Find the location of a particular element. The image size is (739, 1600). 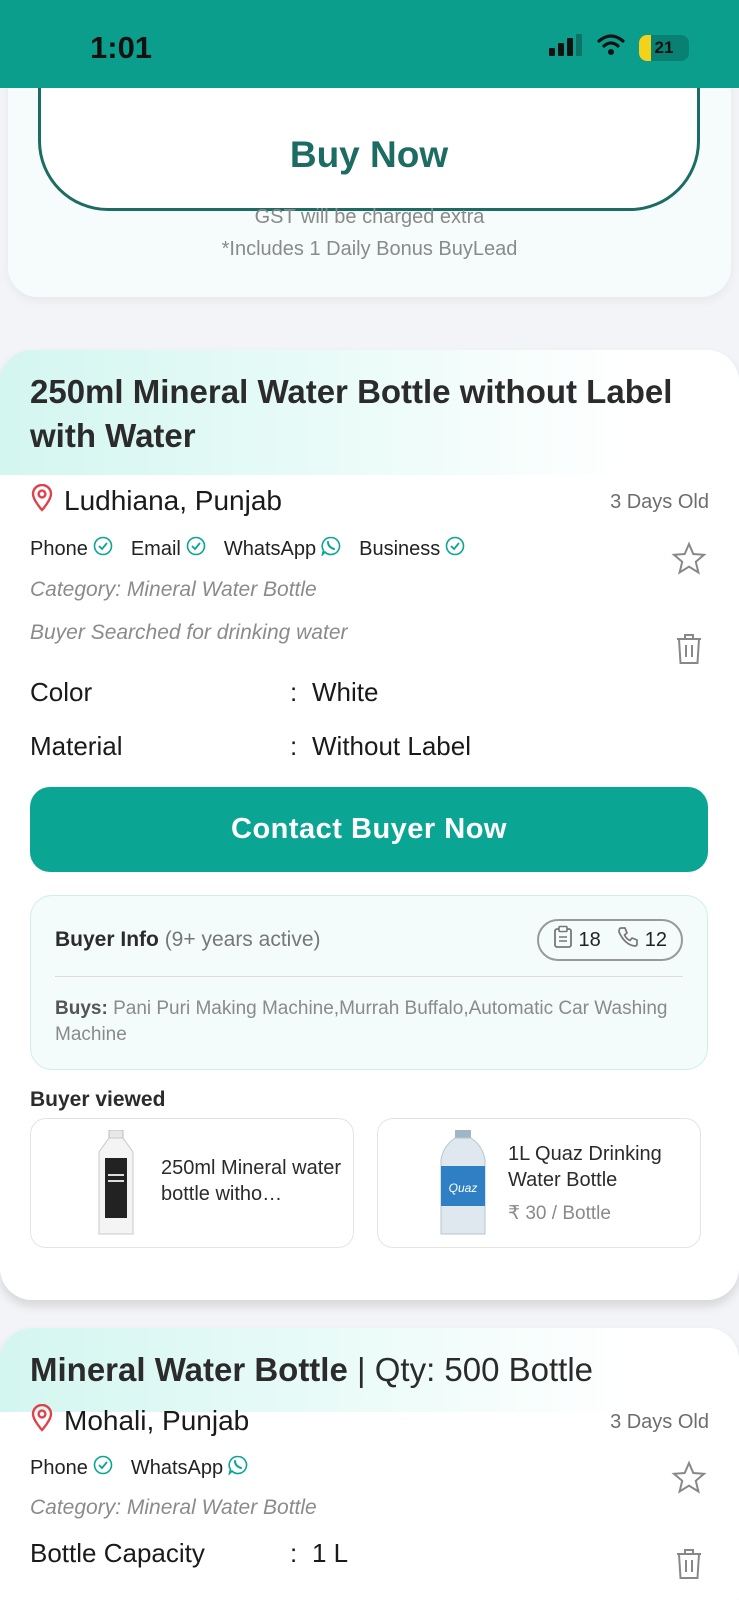

buyer-stats-pill: 18 12 is located at coordinates (609, 940).